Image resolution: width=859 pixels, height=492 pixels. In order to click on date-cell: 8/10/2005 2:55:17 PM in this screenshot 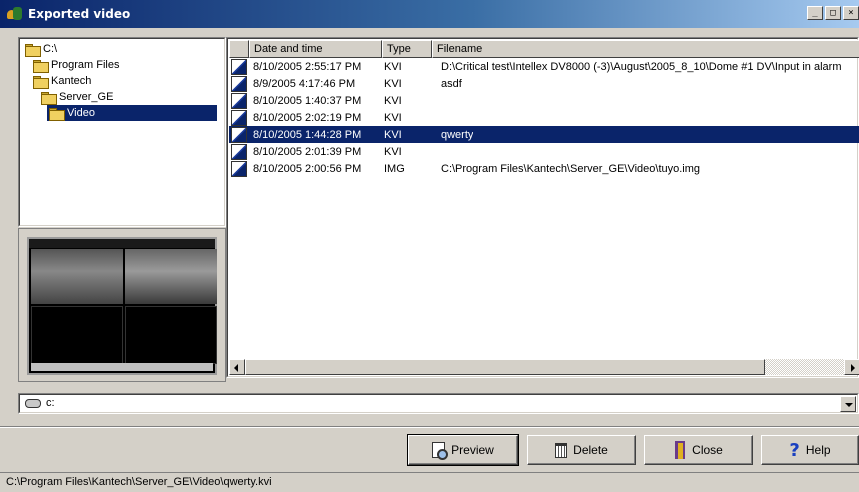, I will do `click(307, 66)`.